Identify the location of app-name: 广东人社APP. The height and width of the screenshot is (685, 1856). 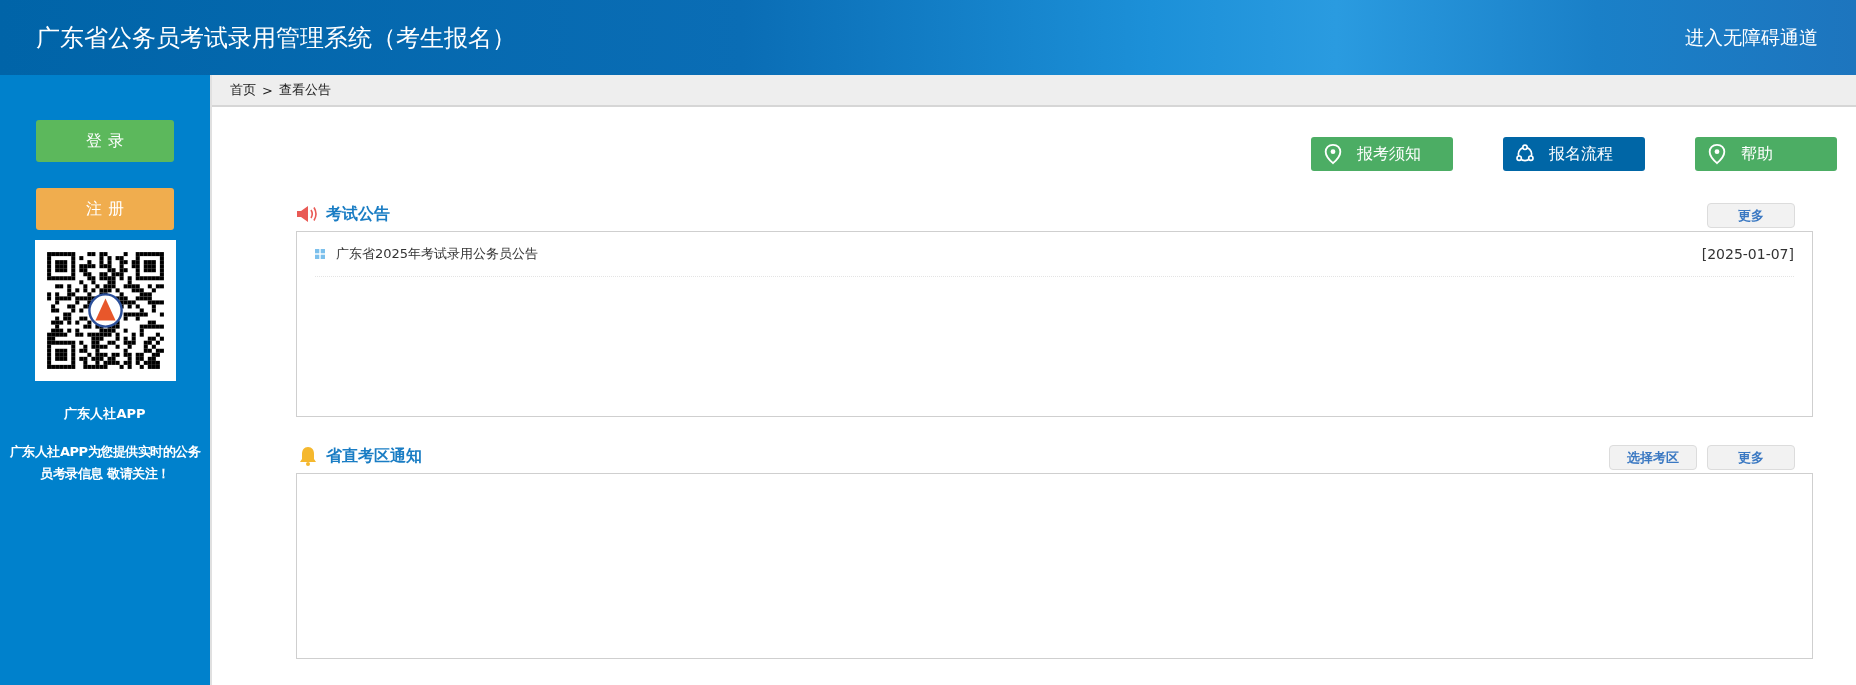
(105, 414).